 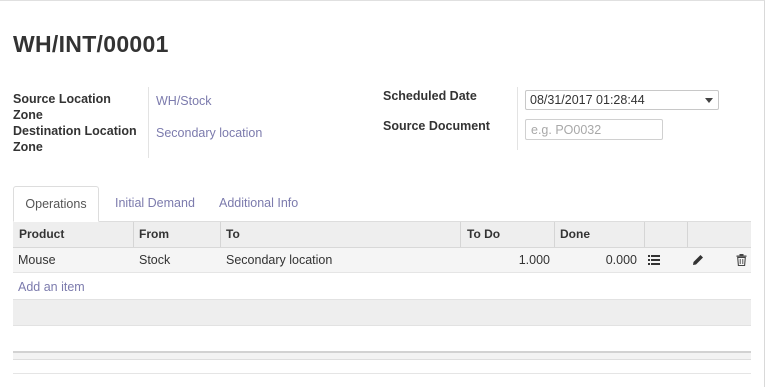 What do you see at coordinates (148, 122) in the screenshot?
I see `field-separator` at bounding box center [148, 122].